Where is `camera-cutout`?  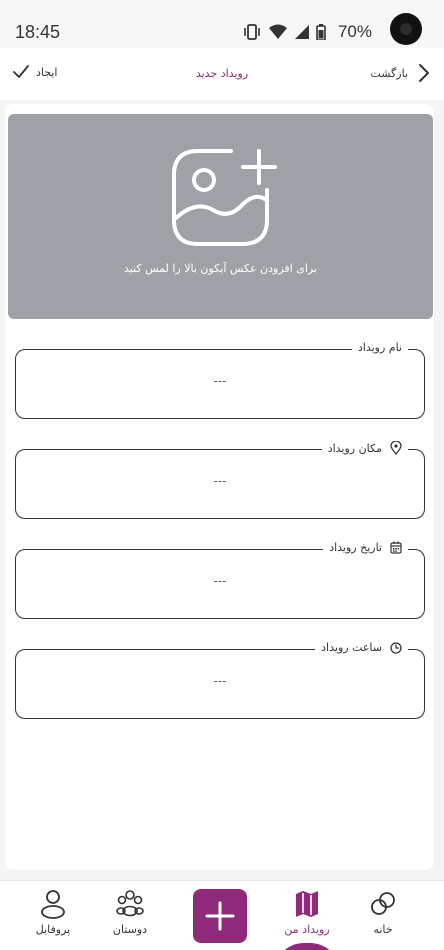 camera-cutout is located at coordinates (406, 29).